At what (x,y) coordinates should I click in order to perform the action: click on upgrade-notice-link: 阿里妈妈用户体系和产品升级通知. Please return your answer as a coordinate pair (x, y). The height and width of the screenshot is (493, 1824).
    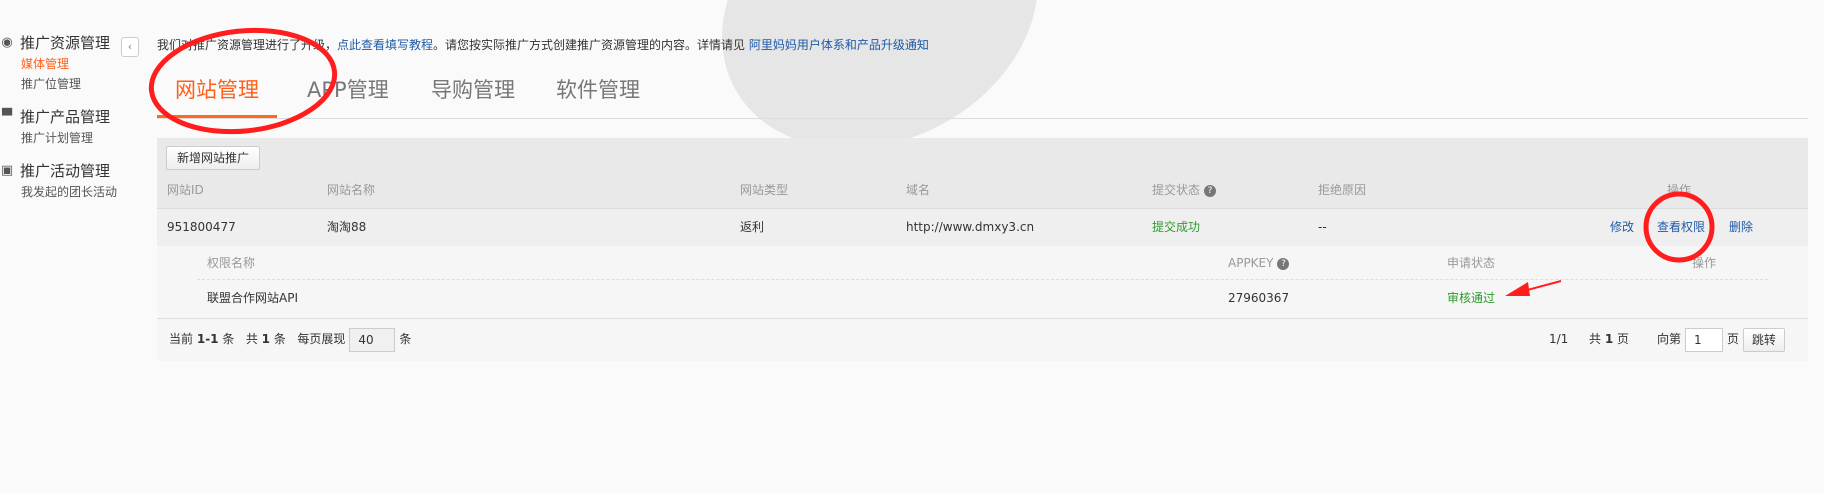
    Looking at the image, I should click on (839, 45).